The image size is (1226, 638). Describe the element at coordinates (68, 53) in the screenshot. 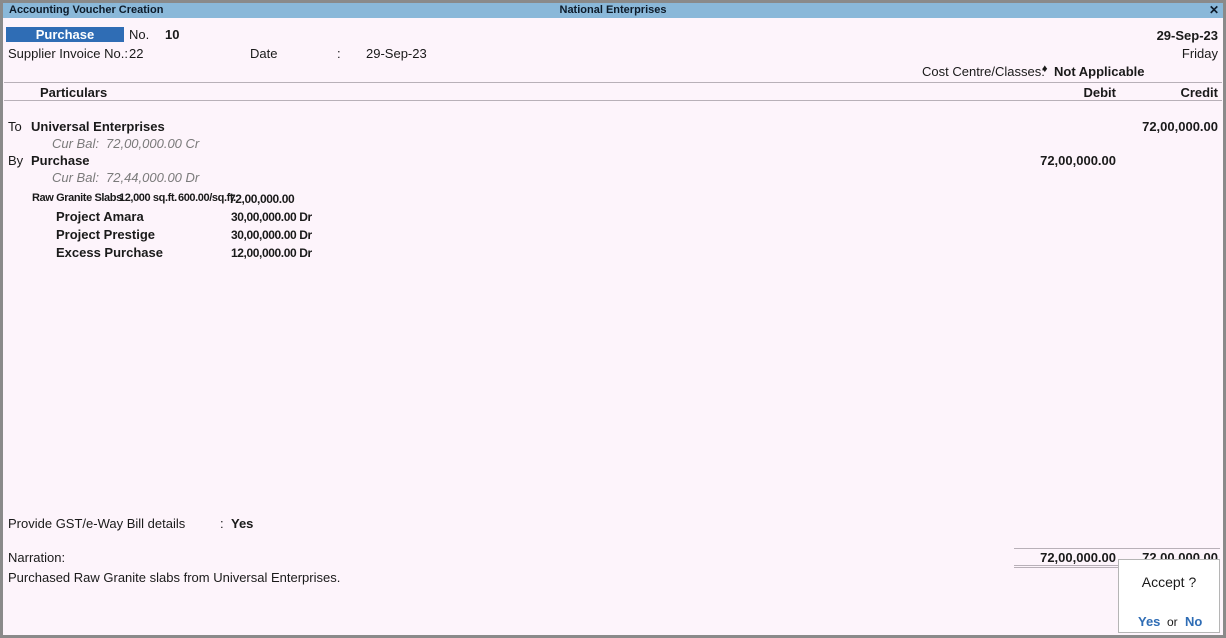

I see `supplier-invoice-label: Supplier Invoice No.:` at that location.